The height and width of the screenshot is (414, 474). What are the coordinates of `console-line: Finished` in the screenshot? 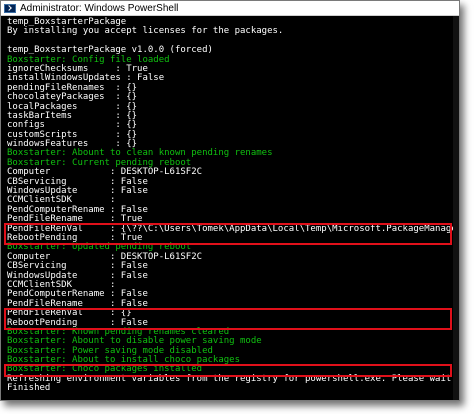 It's located at (29, 388).